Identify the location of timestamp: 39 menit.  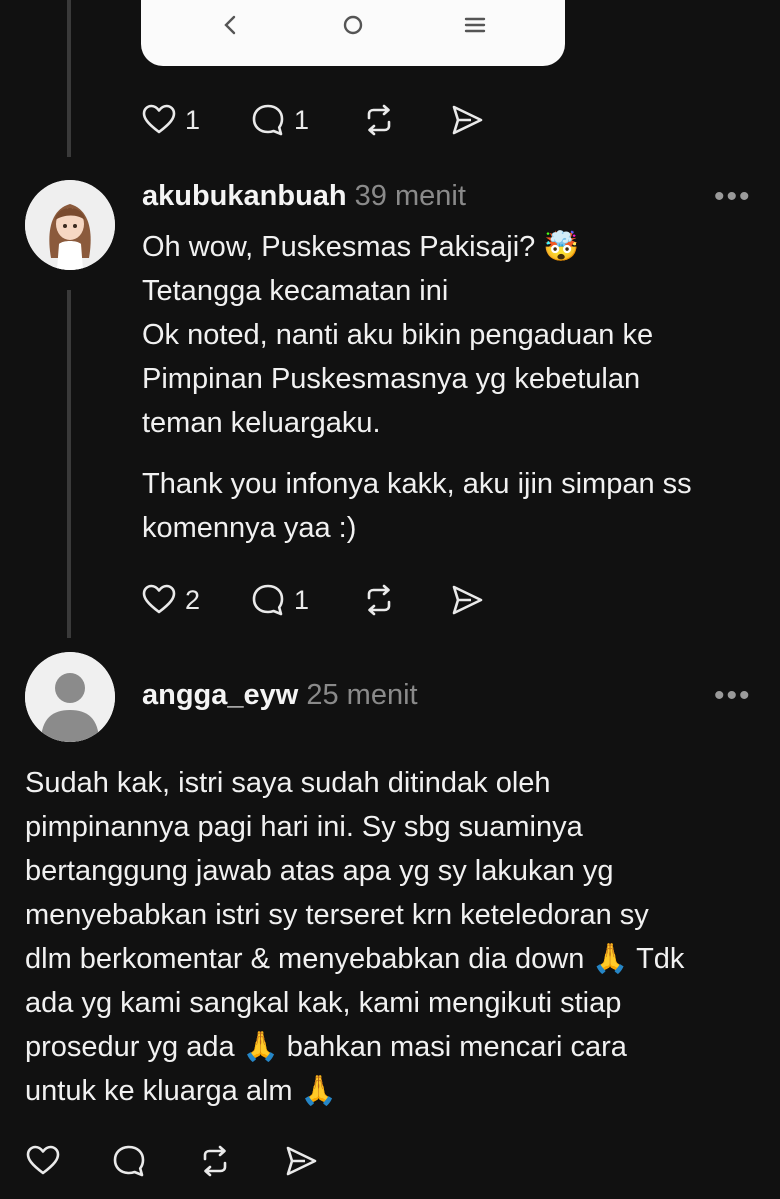
(410, 196).